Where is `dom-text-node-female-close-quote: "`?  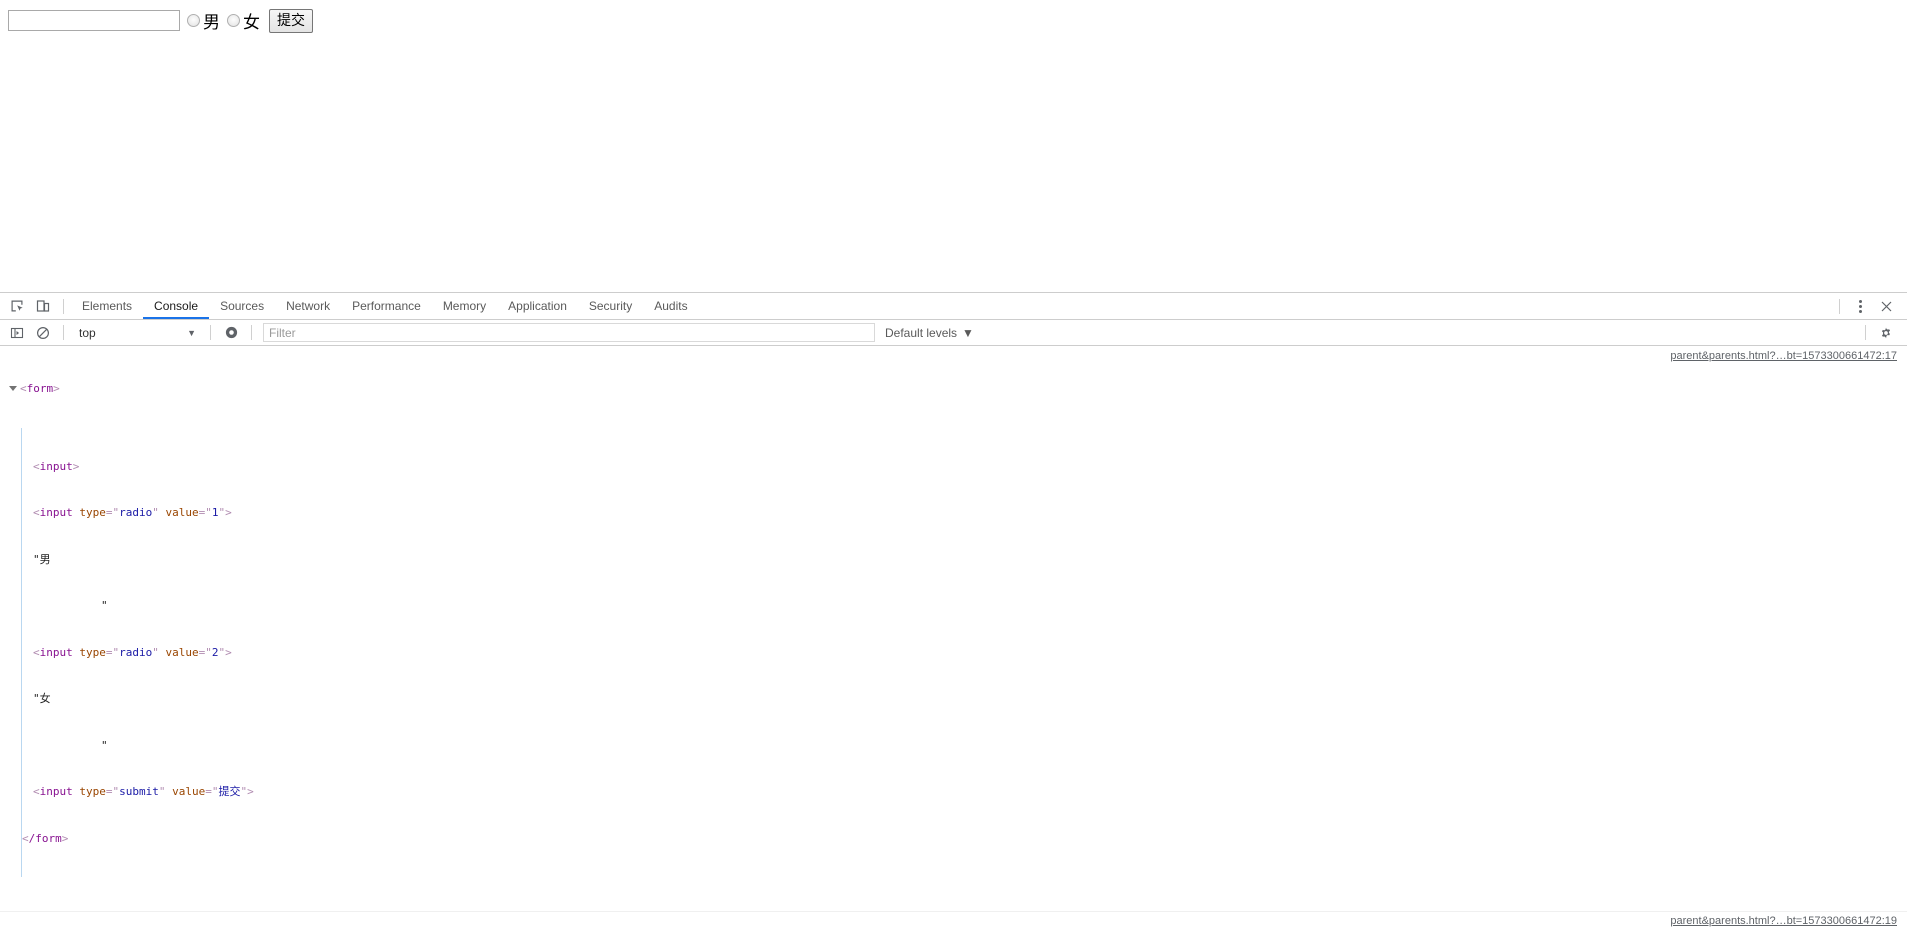
dom-text-node-female-close-quote: " is located at coordinates (104, 745).